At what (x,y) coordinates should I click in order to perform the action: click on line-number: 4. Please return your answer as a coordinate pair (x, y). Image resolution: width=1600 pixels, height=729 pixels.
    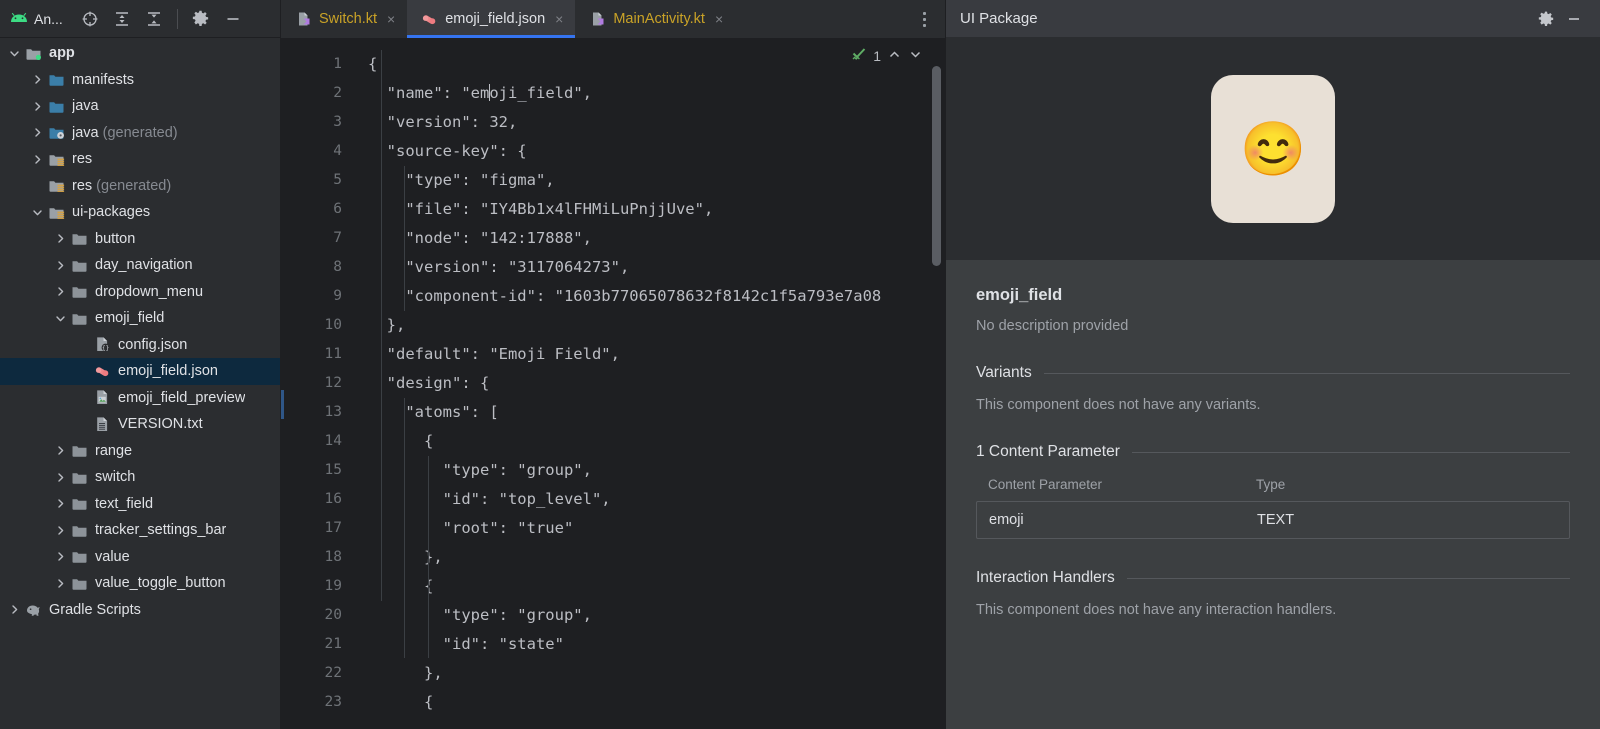
    Looking at the image, I should click on (337, 151).